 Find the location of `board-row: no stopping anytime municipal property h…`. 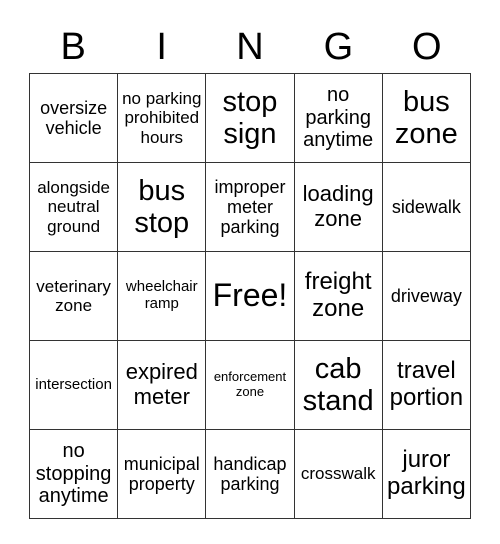

board-row: no stopping anytime municipal property h… is located at coordinates (250, 474).